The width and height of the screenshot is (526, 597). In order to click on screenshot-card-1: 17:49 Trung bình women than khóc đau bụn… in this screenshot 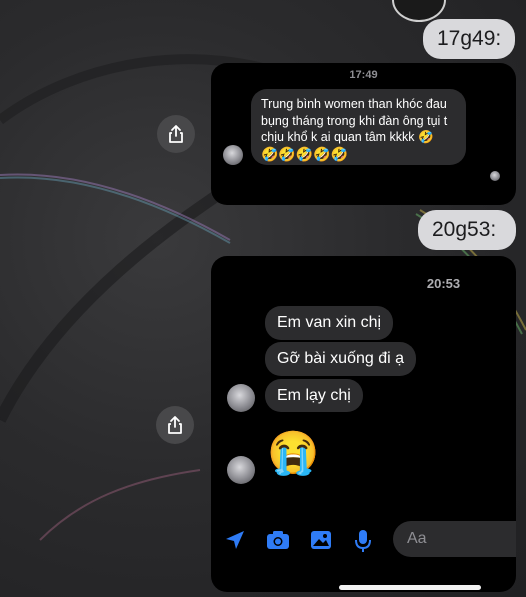, I will do `click(363, 134)`.